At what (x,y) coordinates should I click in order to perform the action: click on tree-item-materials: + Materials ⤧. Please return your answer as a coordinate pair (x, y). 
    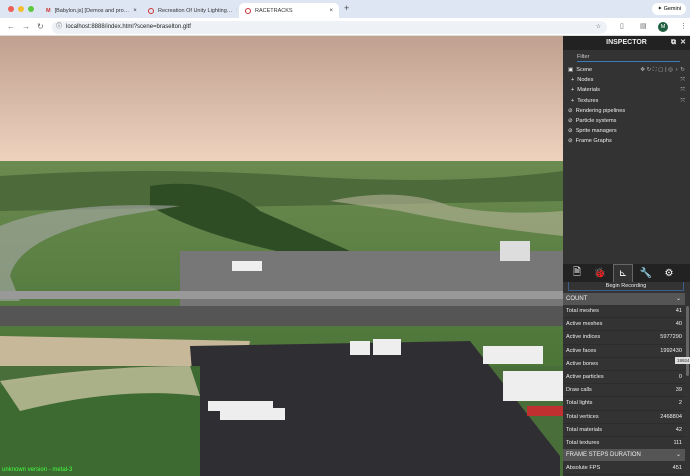
    Looking at the image, I should click on (626, 90).